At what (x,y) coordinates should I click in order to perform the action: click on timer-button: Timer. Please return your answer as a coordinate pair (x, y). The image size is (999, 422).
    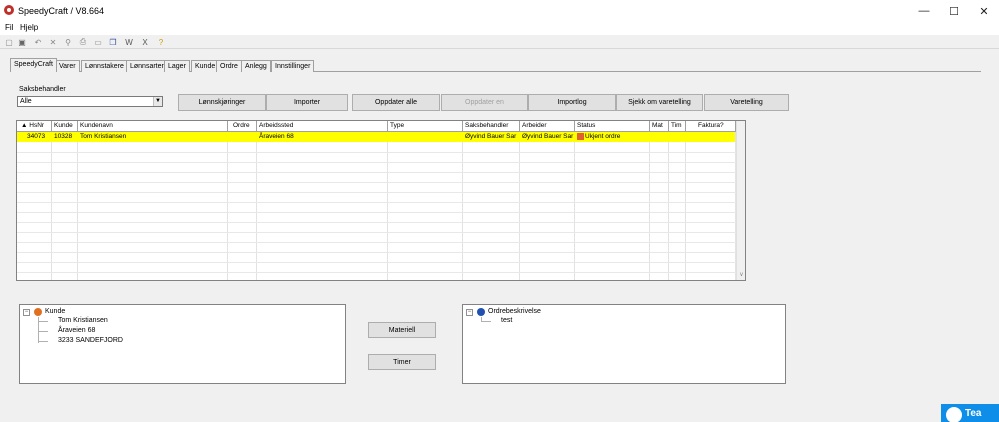
    Looking at the image, I should click on (402, 362).